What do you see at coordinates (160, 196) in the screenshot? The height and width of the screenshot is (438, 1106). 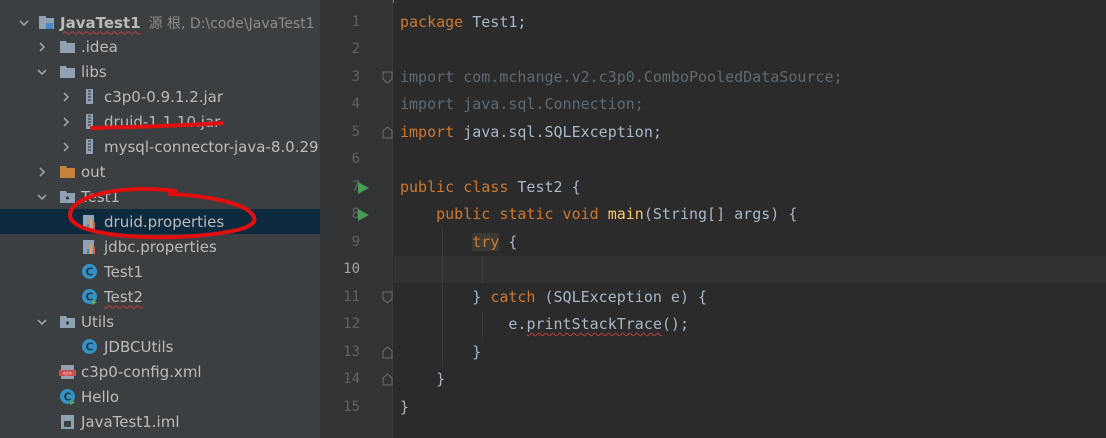 I see `tree-item-test1-package: Test1` at bounding box center [160, 196].